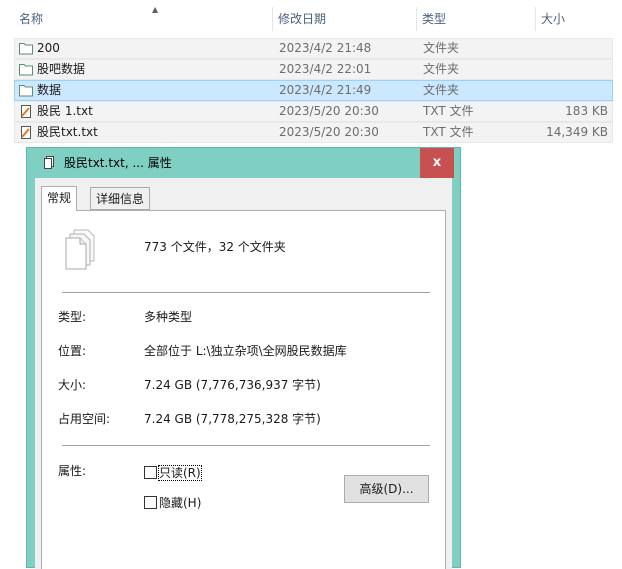 Image resolution: width=622 pixels, height=569 pixels. Describe the element at coordinates (72, 385) in the screenshot. I see `size-label: 大小:` at that location.